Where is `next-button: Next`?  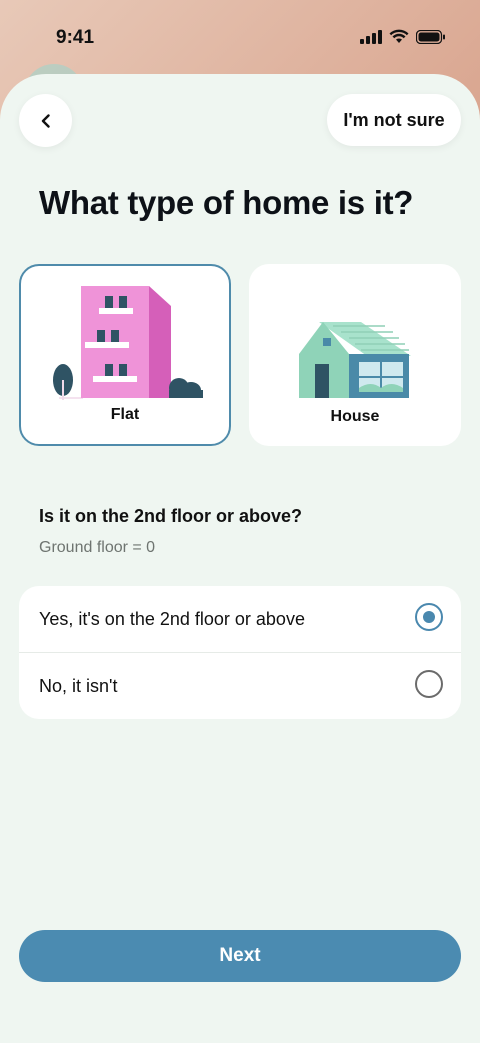
next-button: Next is located at coordinates (240, 956).